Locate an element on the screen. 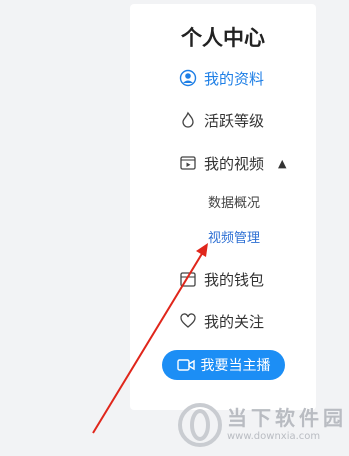 The width and height of the screenshot is (349, 456). watermark-url: www.downxia.com is located at coordinates (274, 436).